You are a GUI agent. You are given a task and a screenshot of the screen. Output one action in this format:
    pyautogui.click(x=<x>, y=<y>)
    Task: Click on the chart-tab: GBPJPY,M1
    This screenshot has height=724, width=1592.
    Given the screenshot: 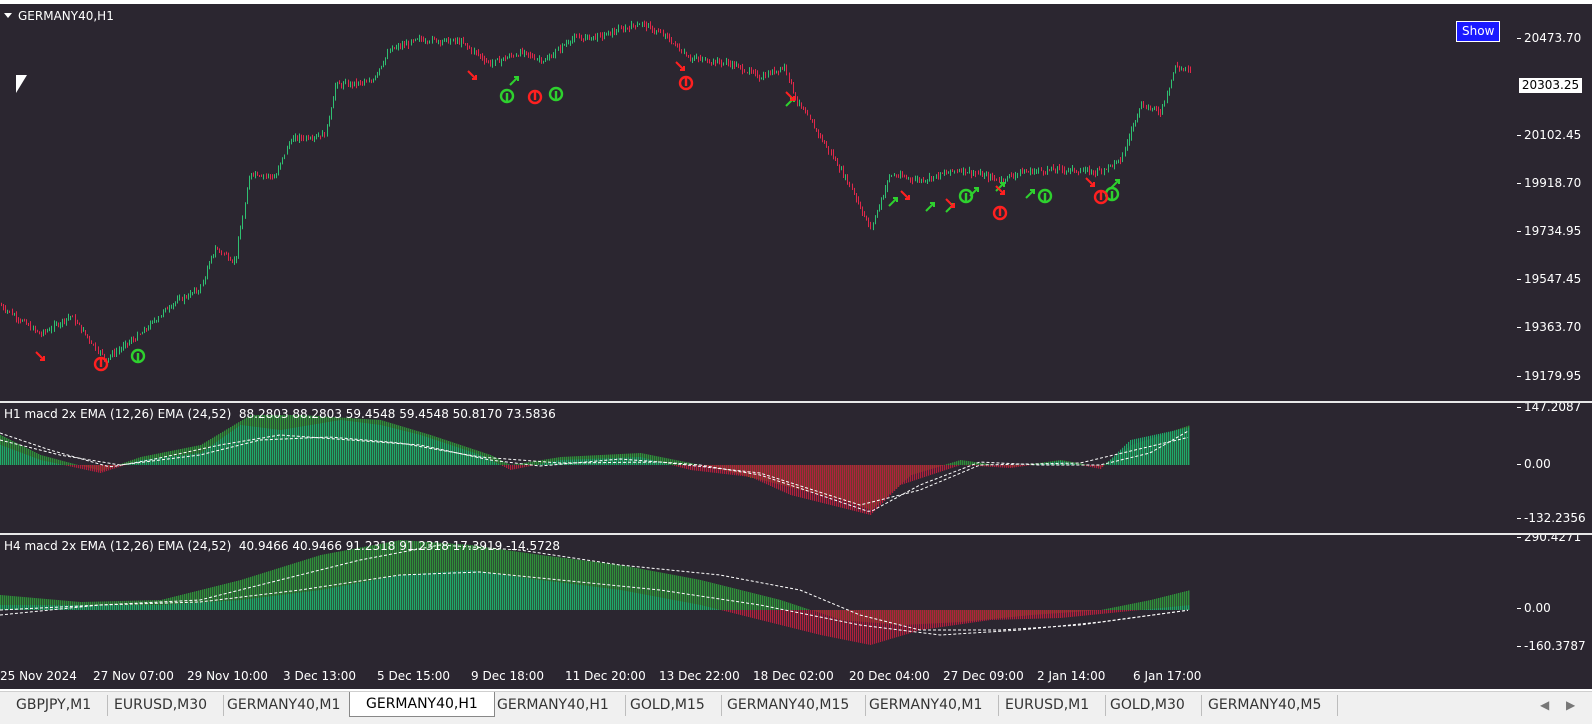 What is the action you would take?
    pyautogui.click(x=54, y=705)
    